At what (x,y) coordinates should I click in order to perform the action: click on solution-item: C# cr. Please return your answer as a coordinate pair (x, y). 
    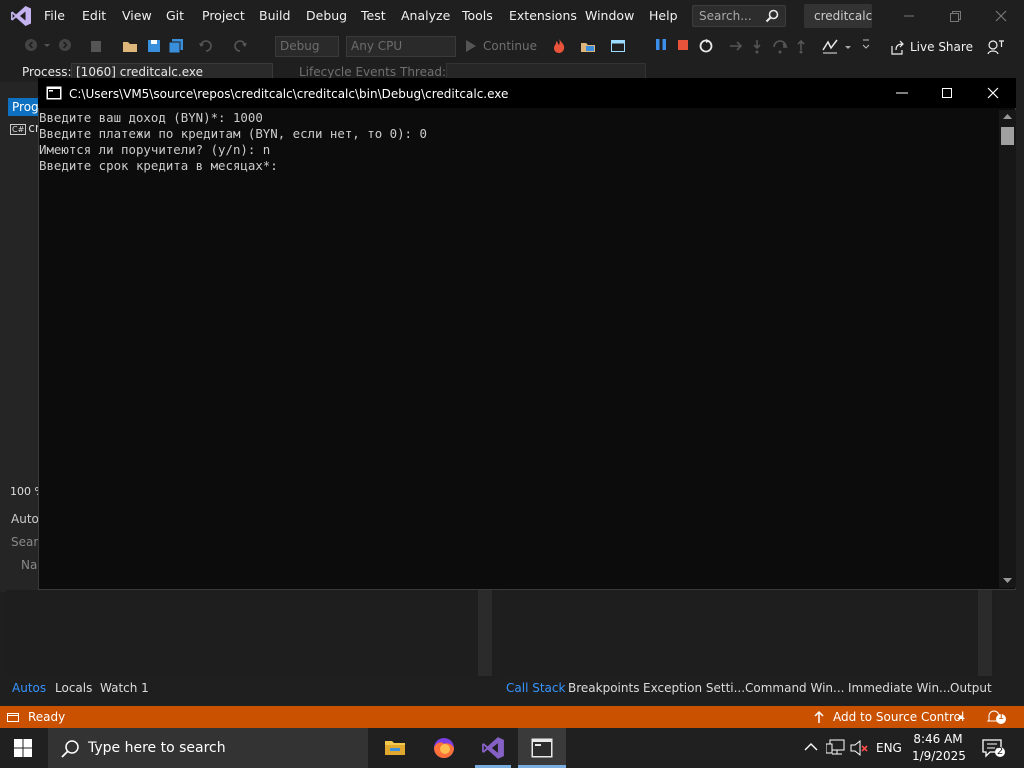
    Looking at the image, I should click on (25, 128).